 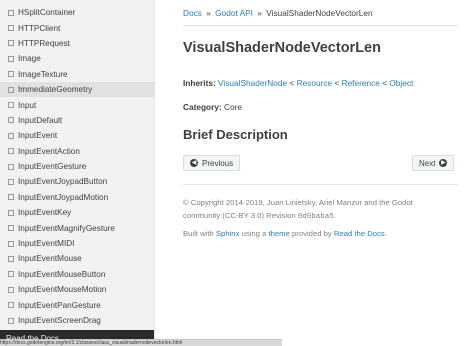 I want to click on arrow-right-circle-icon: ▶, so click(x=443, y=163).